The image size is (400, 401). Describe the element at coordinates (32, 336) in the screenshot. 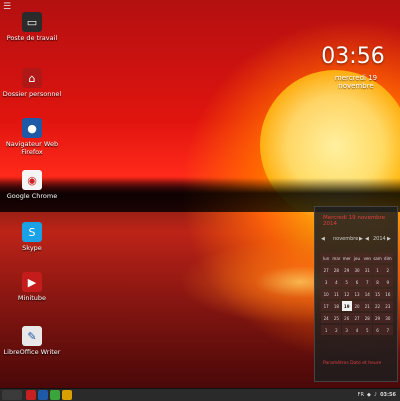

I see `writer-icon: ✎` at that location.